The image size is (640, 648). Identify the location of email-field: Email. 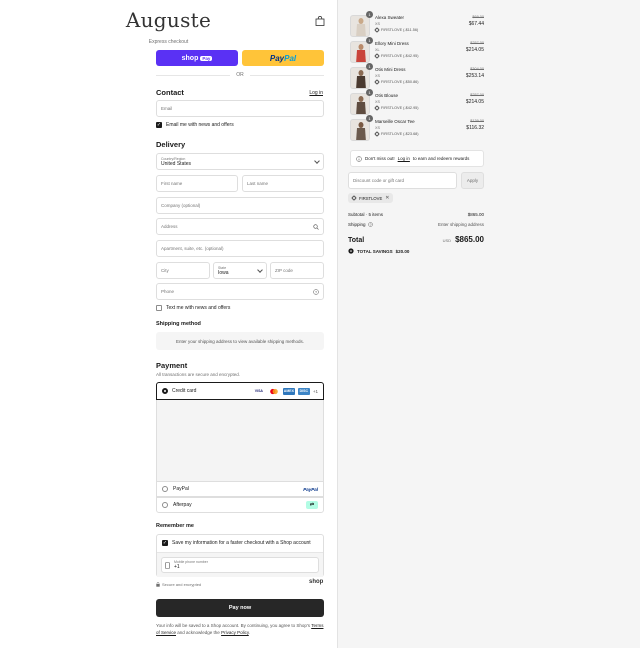
(240, 108).